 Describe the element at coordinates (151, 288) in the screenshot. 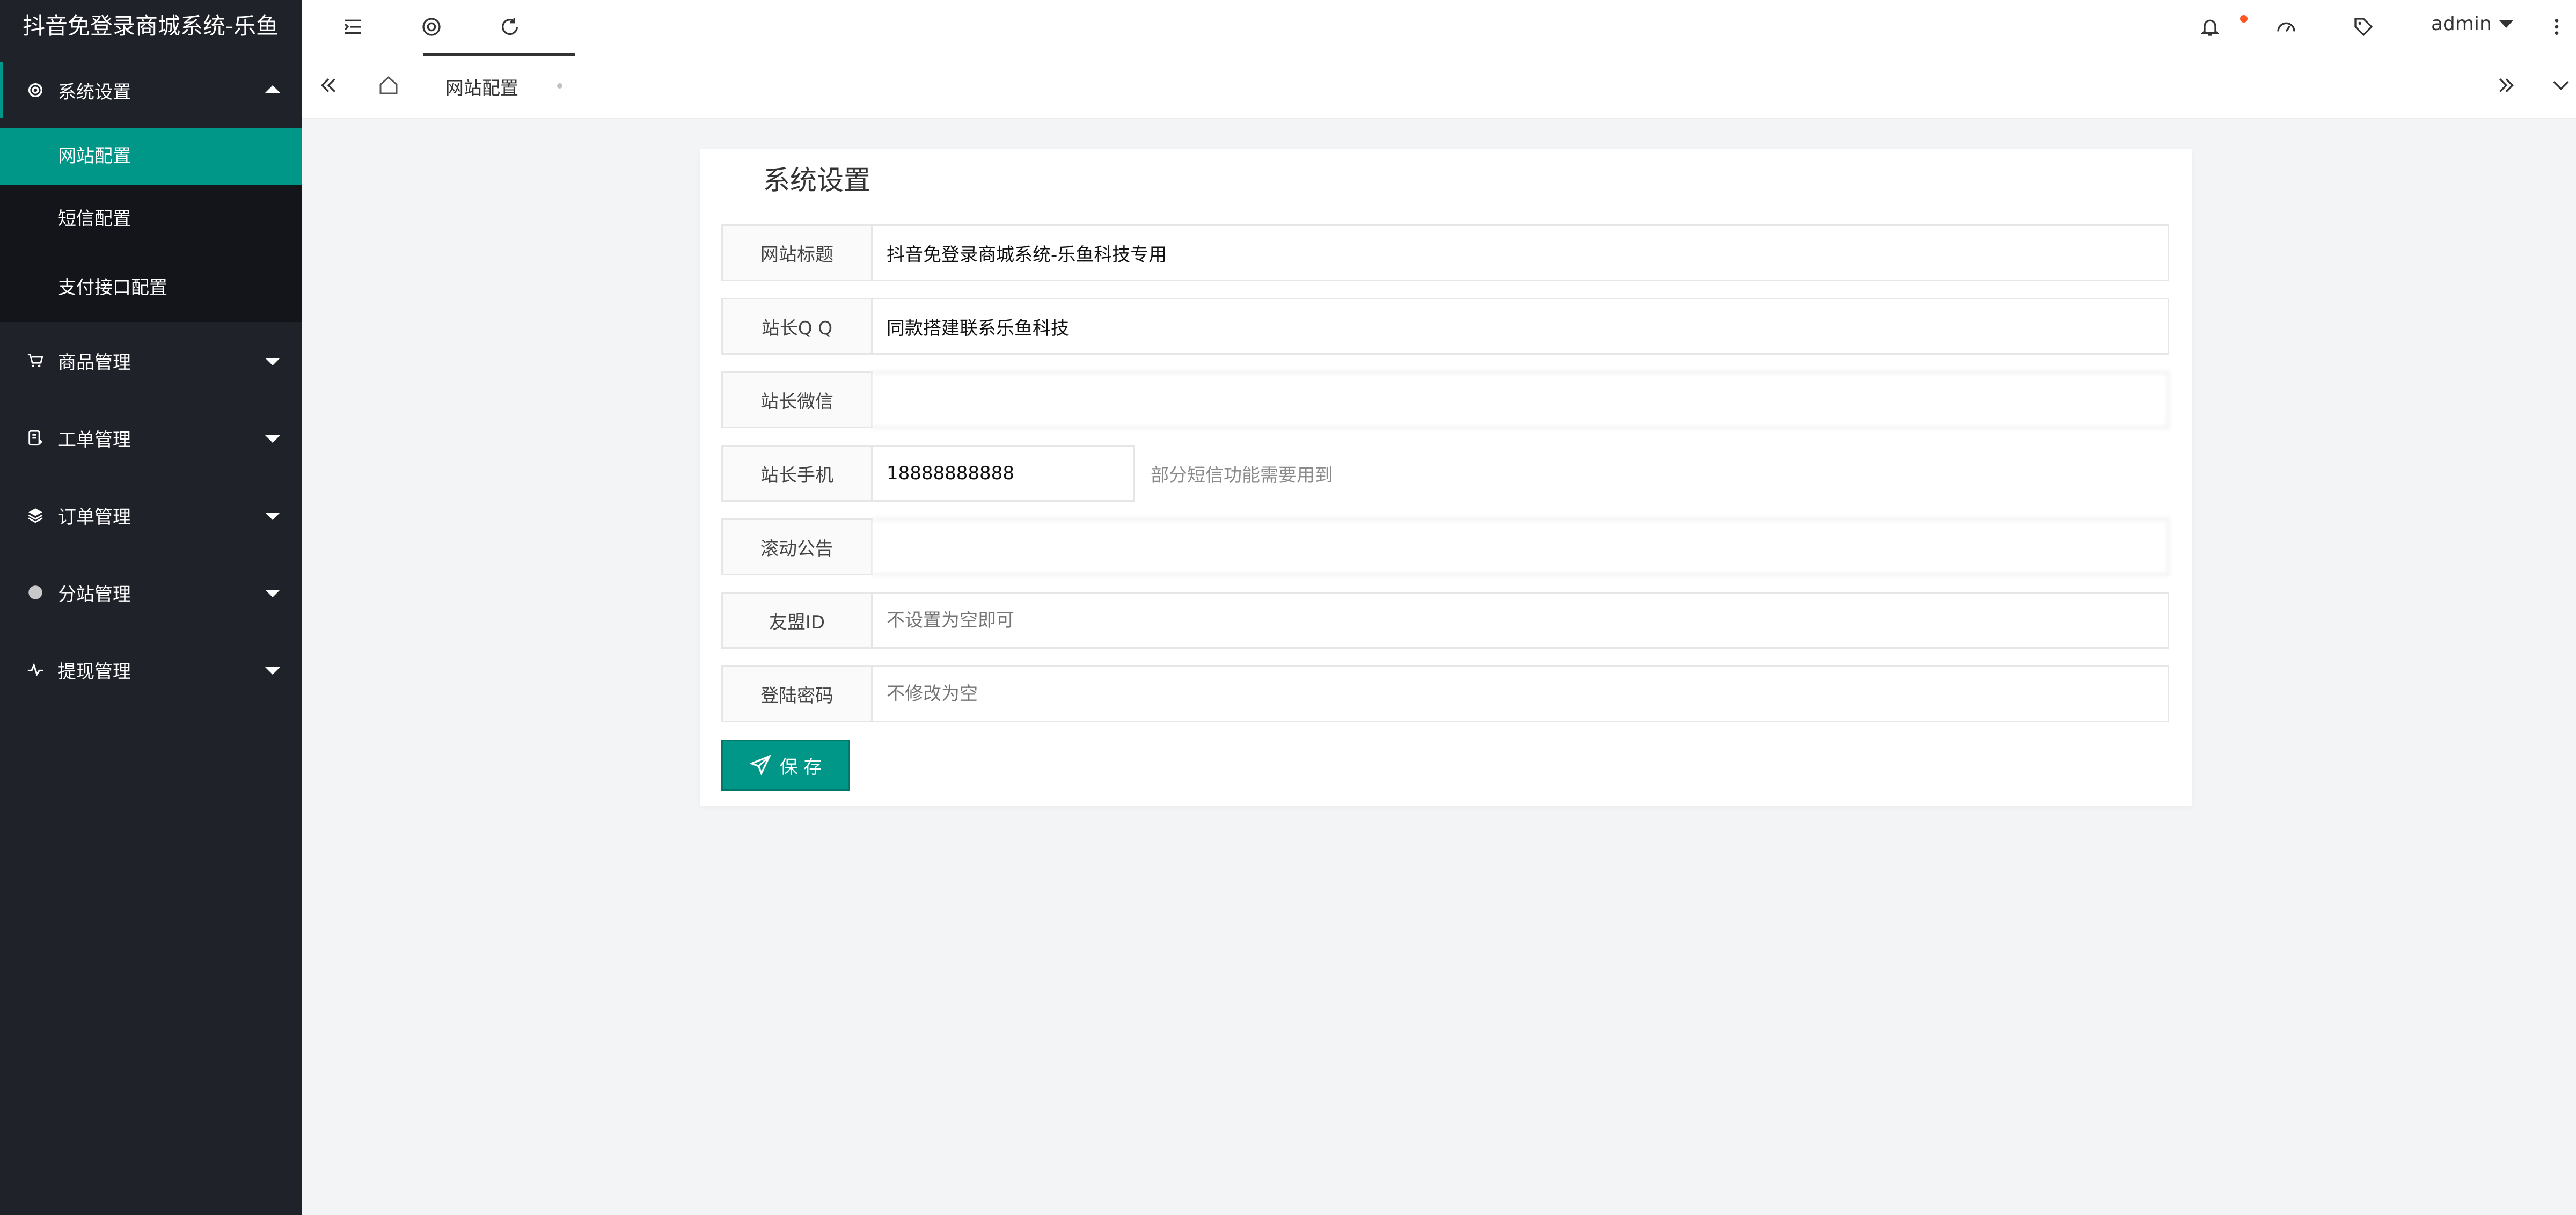

I see `subnav-payment-config: 支付接口配置` at that location.